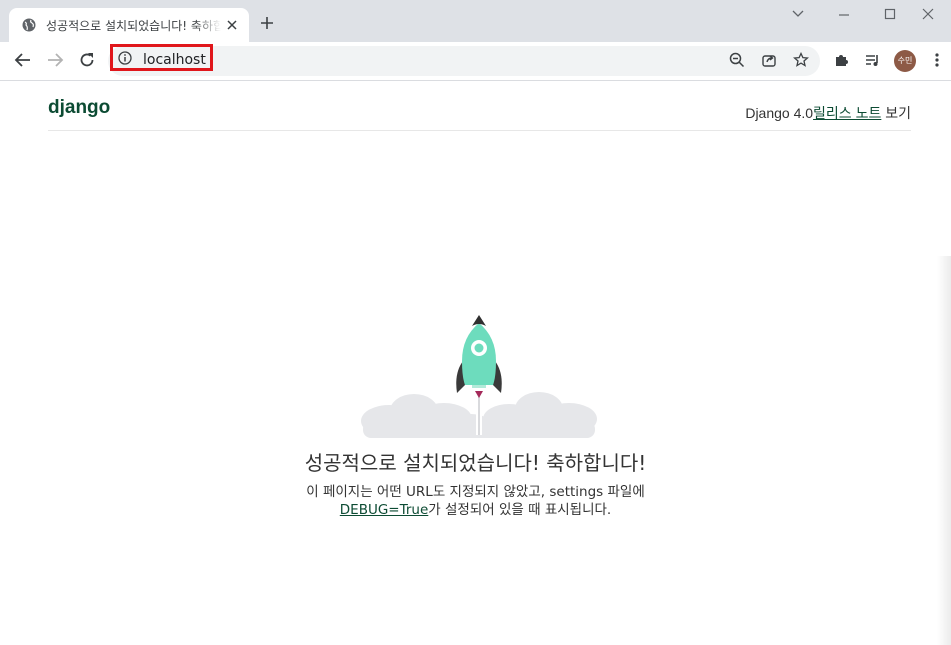 The width and height of the screenshot is (951, 645). What do you see at coordinates (29, 25) in the screenshot?
I see `globe-icon` at bounding box center [29, 25].